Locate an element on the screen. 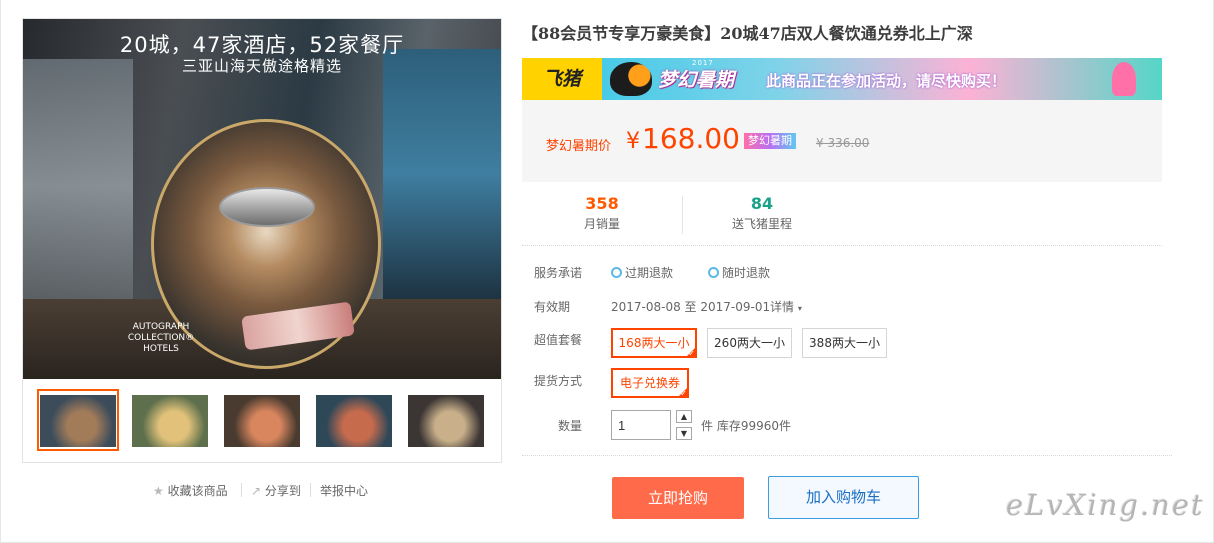 The height and width of the screenshot is (543, 1214). miles-label: 送飞猪里程 is located at coordinates (761, 224).